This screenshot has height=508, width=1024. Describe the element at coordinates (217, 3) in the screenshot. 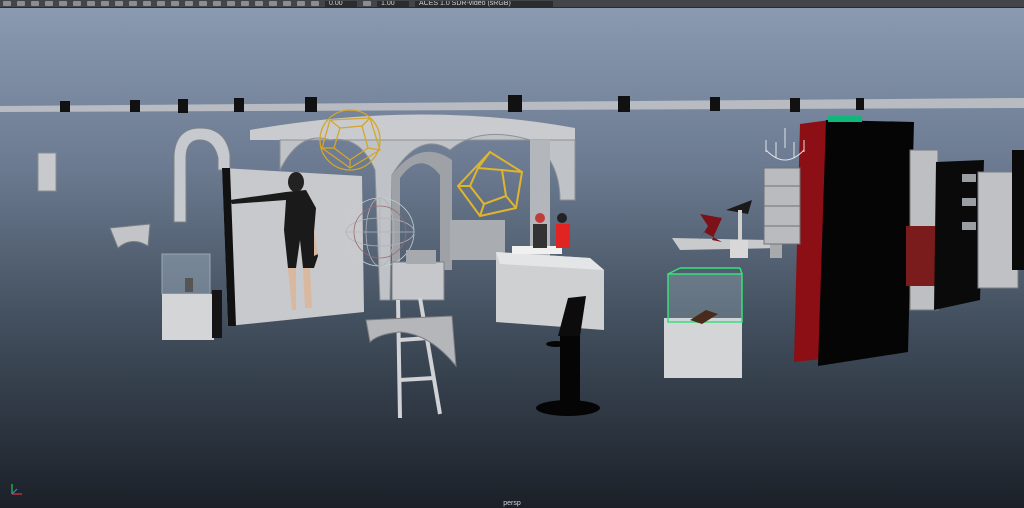

I see `ao-icon` at that location.